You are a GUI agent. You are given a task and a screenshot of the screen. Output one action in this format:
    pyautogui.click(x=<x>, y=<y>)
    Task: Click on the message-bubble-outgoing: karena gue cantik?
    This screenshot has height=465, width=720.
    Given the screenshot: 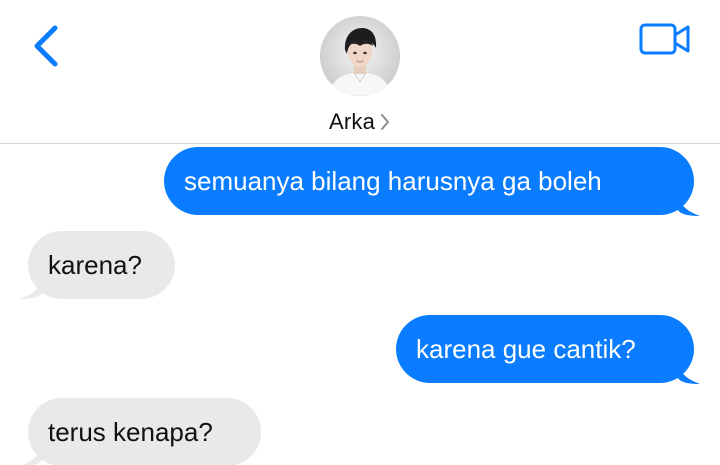 What is the action you would take?
    pyautogui.click(x=545, y=349)
    